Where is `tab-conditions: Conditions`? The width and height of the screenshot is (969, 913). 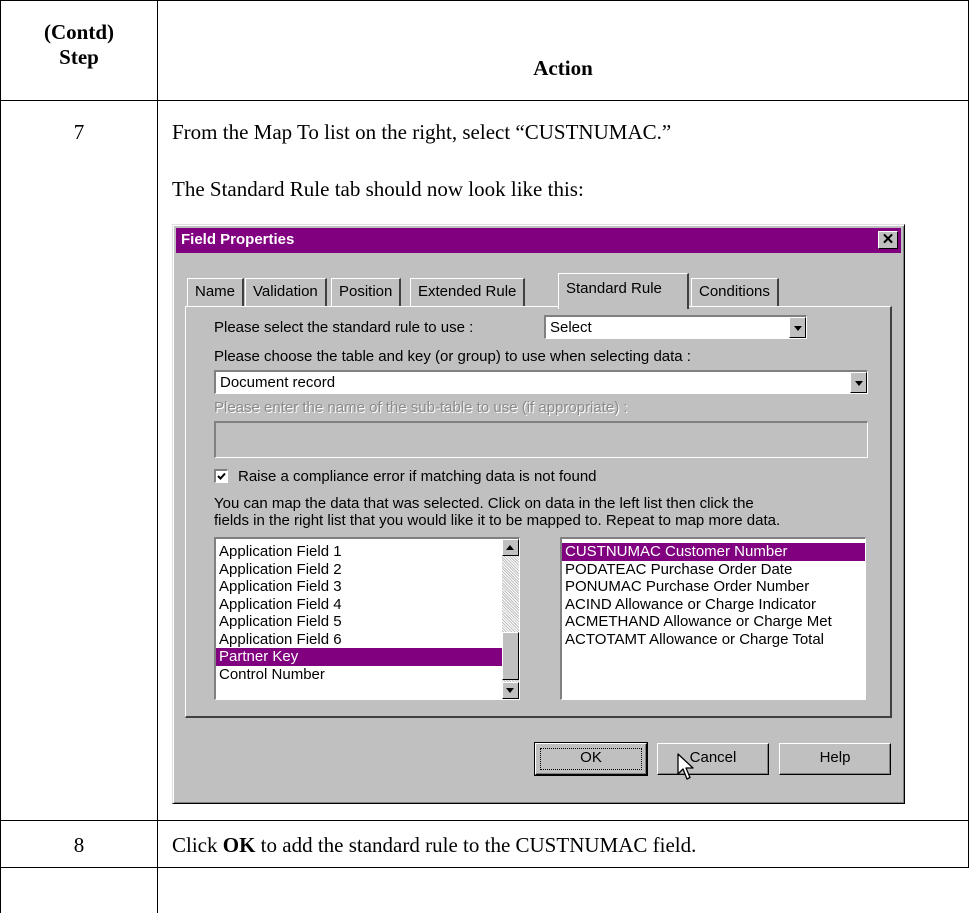
tab-conditions: Conditions is located at coordinates (735, 292).